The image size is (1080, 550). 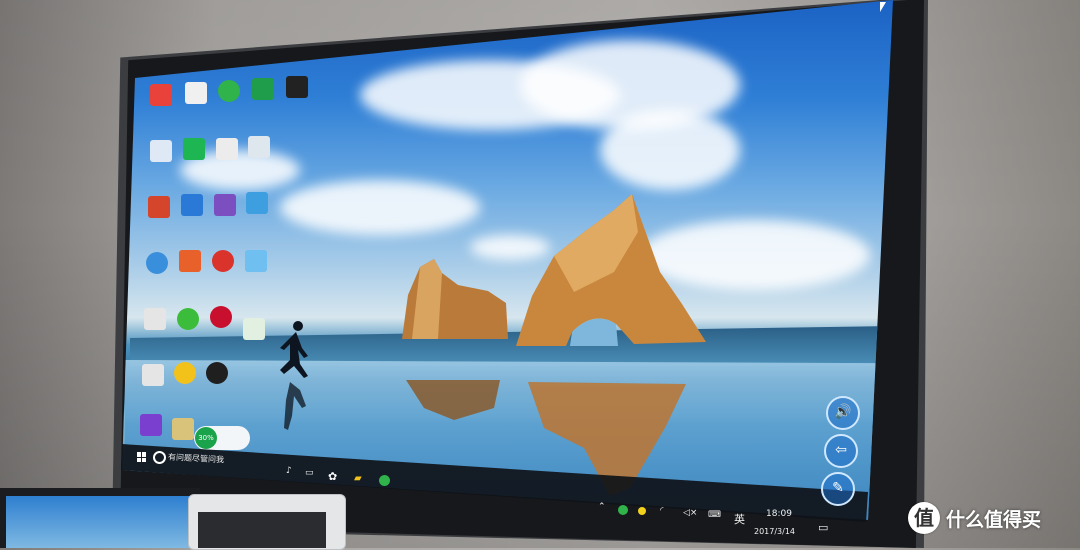 What do you see at coordinates (358, 478) in the screenshot?
I see `file-explorer-icon: ▰` at bounding box center [358, 478].